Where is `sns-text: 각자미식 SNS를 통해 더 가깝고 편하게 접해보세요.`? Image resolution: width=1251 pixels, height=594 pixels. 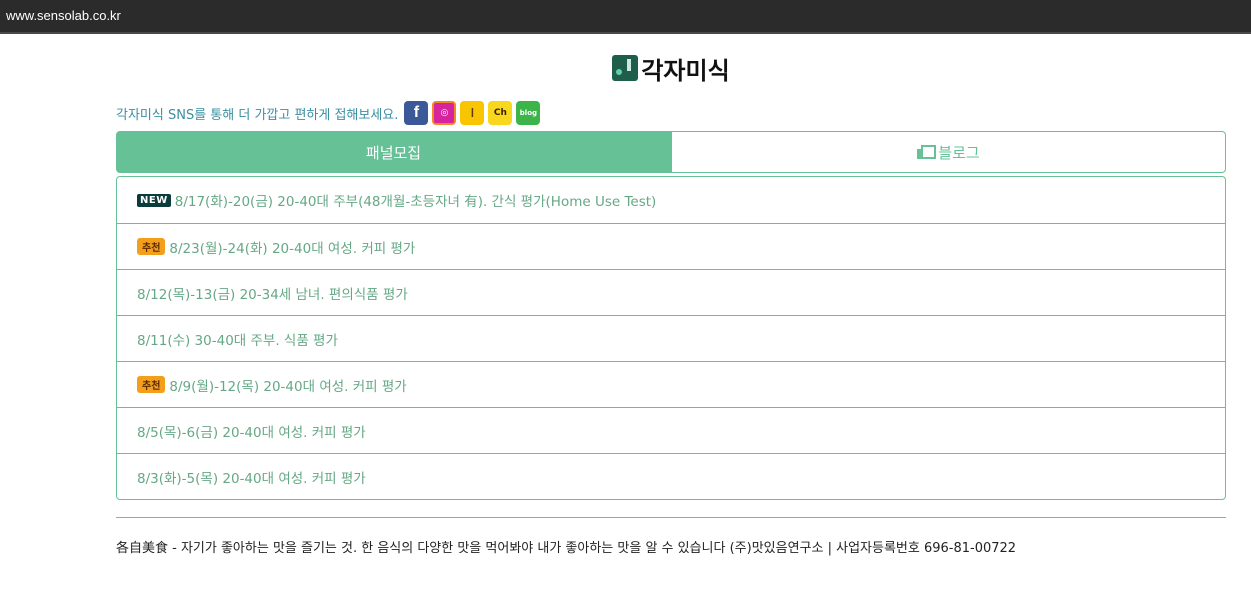
sns-text: 각자미식 SNS를 통해 더 가깝고 편하게 접해보세요. is located at coordinates (257, 115).